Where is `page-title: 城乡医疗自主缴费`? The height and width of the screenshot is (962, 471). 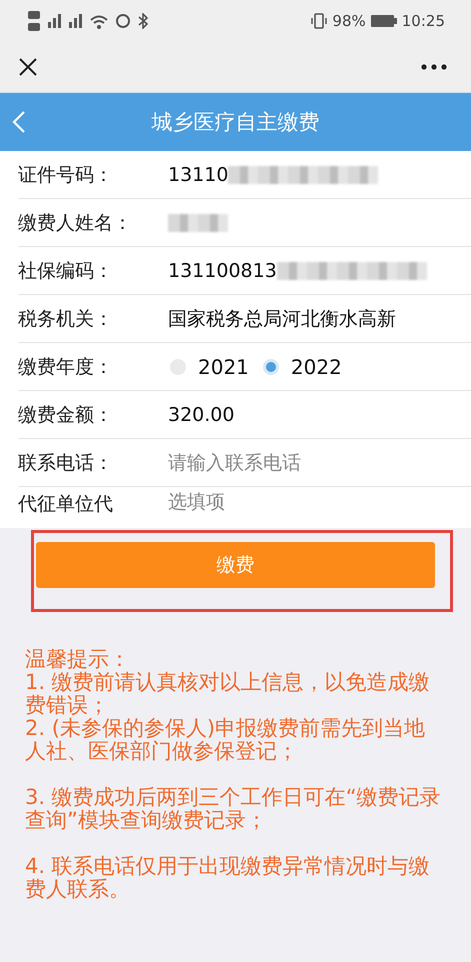
page-title: 城乡医疗自主缴费 is located at coordinates (236, 122).